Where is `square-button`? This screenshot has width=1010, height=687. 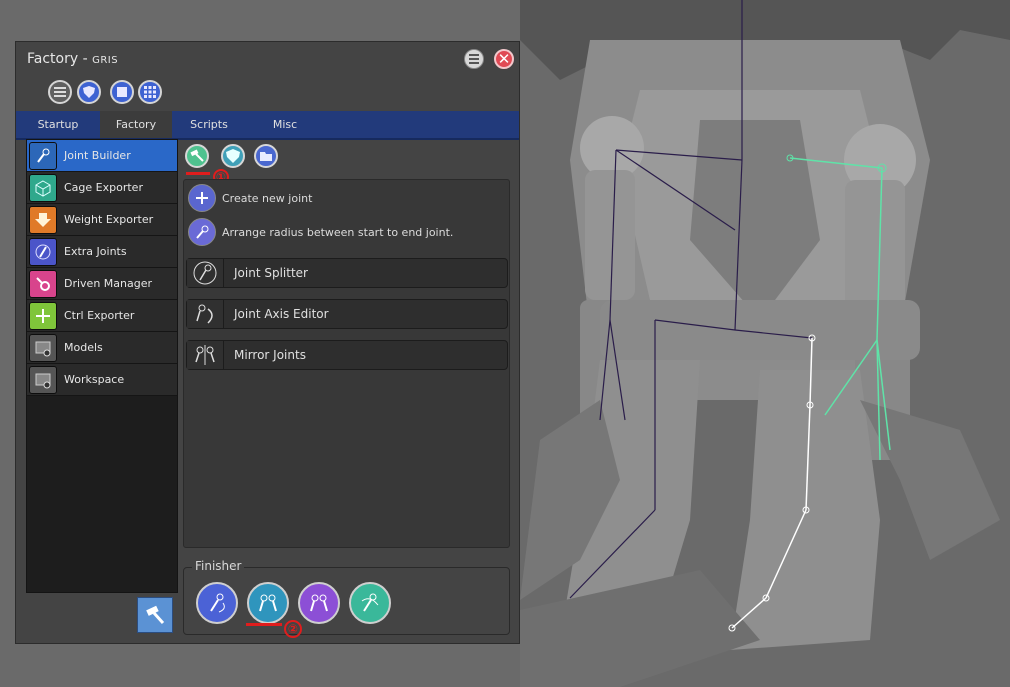 square-button is located at coordinates (122, 92).